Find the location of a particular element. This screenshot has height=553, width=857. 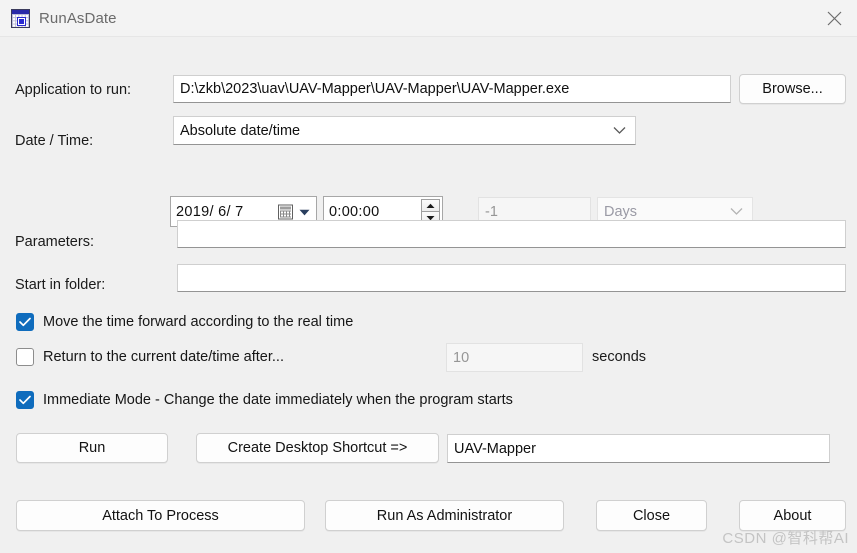

calendar-picker-icon is located at coordinates (285, 211).